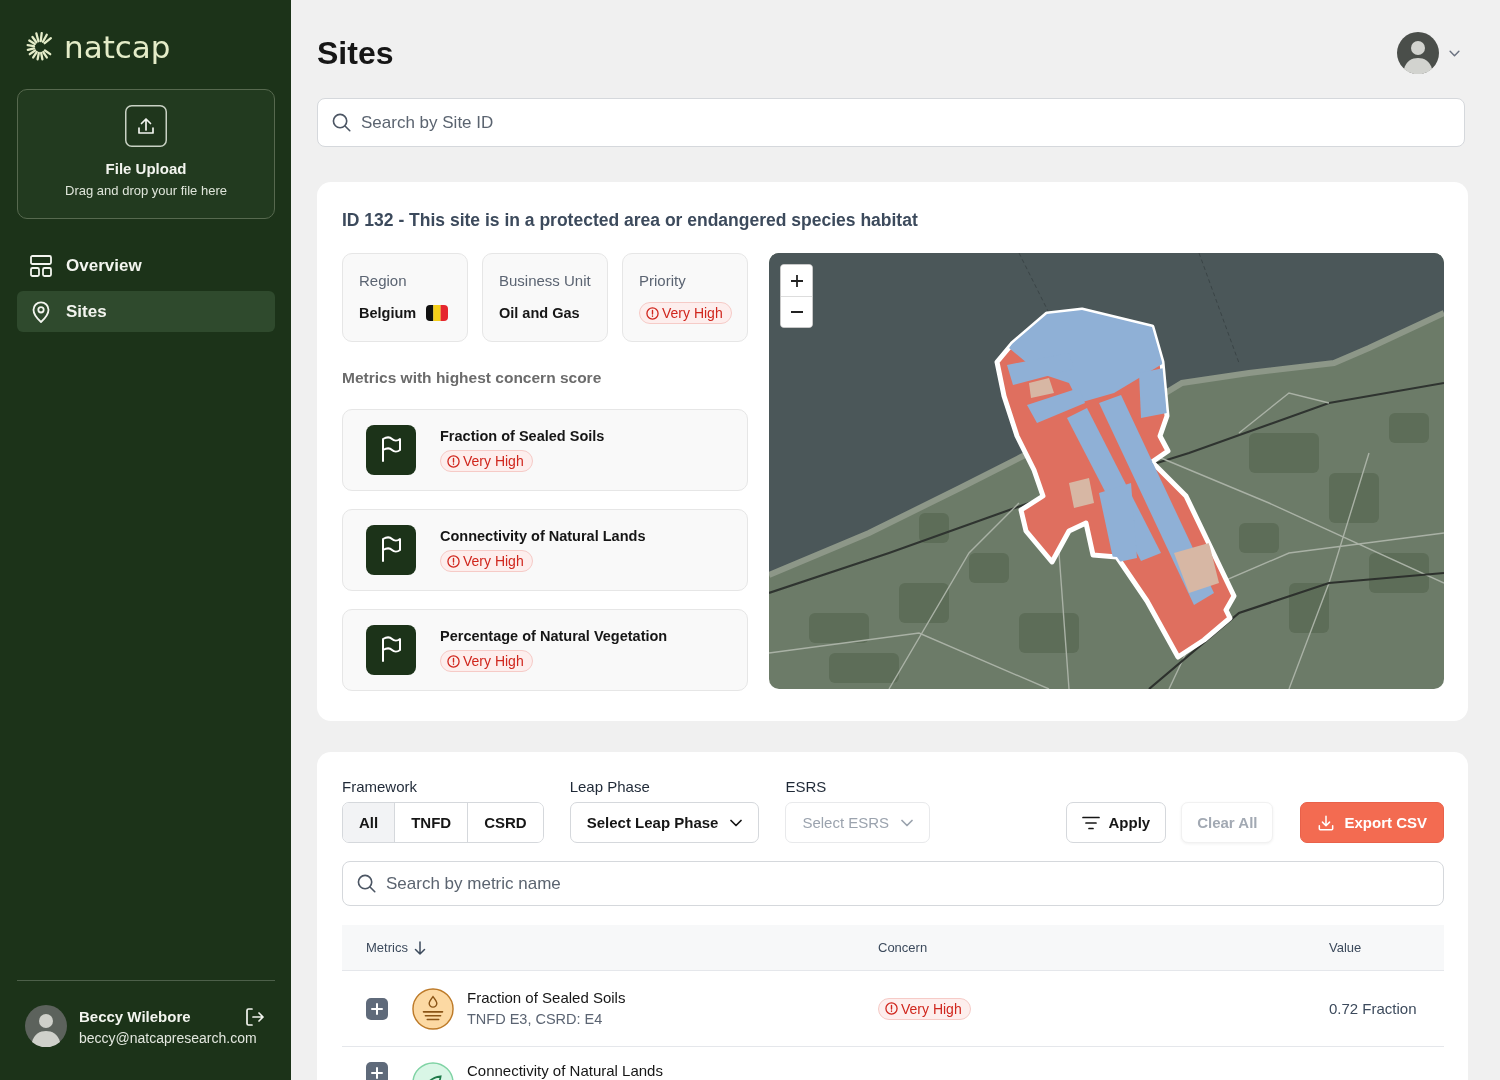 The image size is (1500, 1080). I want to click on nav-item: Overview, so click(146, 265).